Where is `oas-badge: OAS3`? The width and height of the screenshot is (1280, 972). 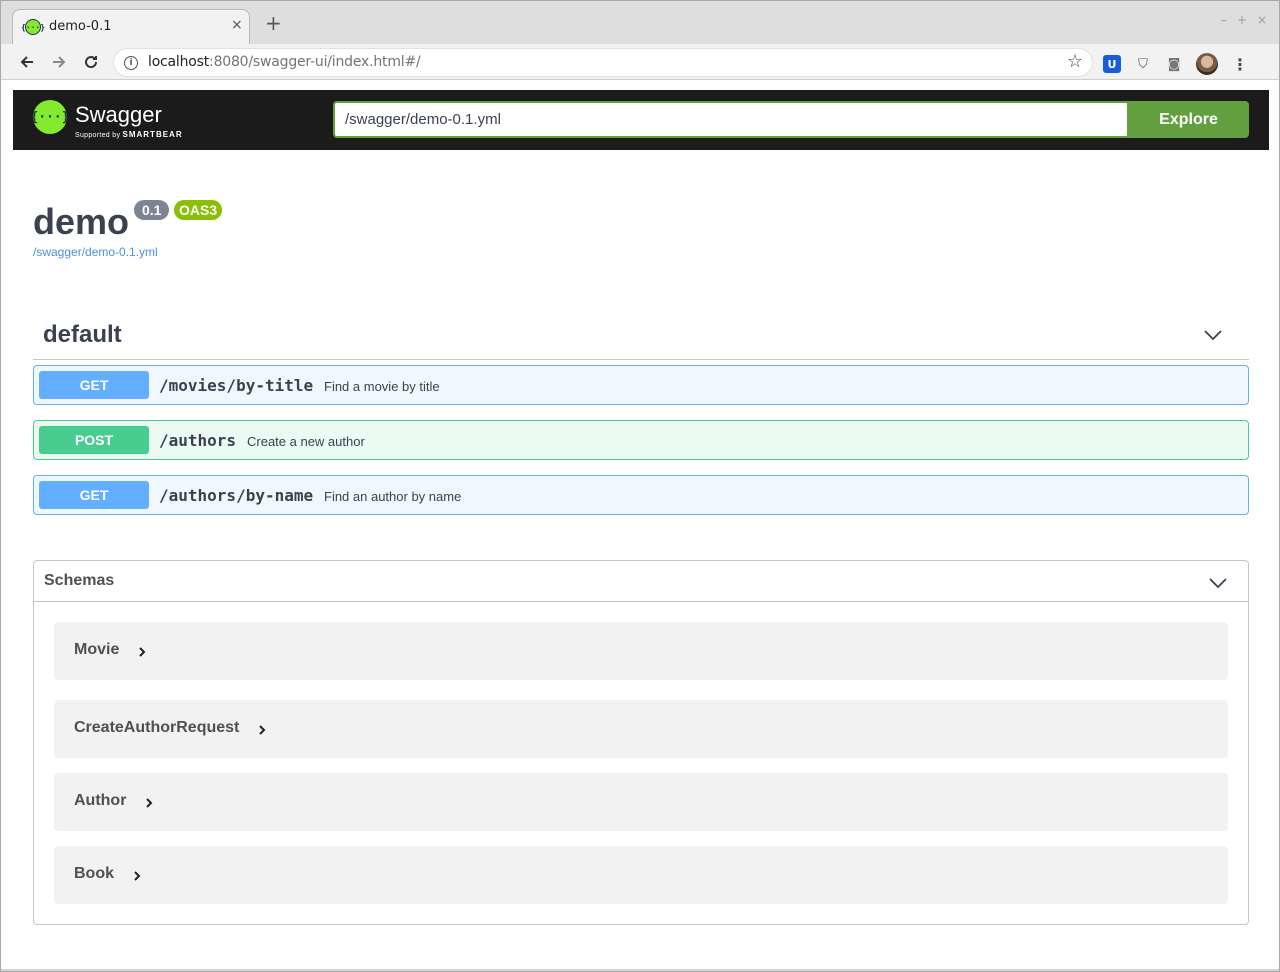 oas-badge: OAS3 is located at coordinates (198, 210).